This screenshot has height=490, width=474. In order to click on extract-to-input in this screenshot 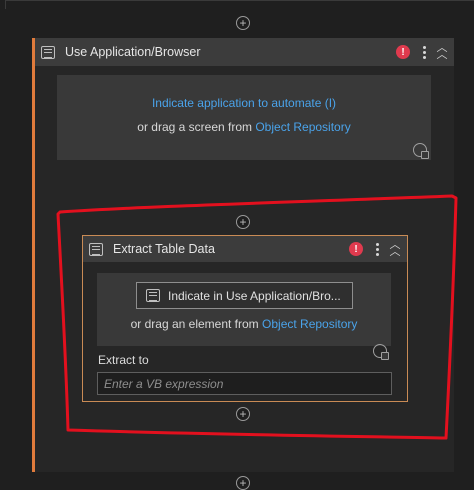, I will do `click(244, 383)`.